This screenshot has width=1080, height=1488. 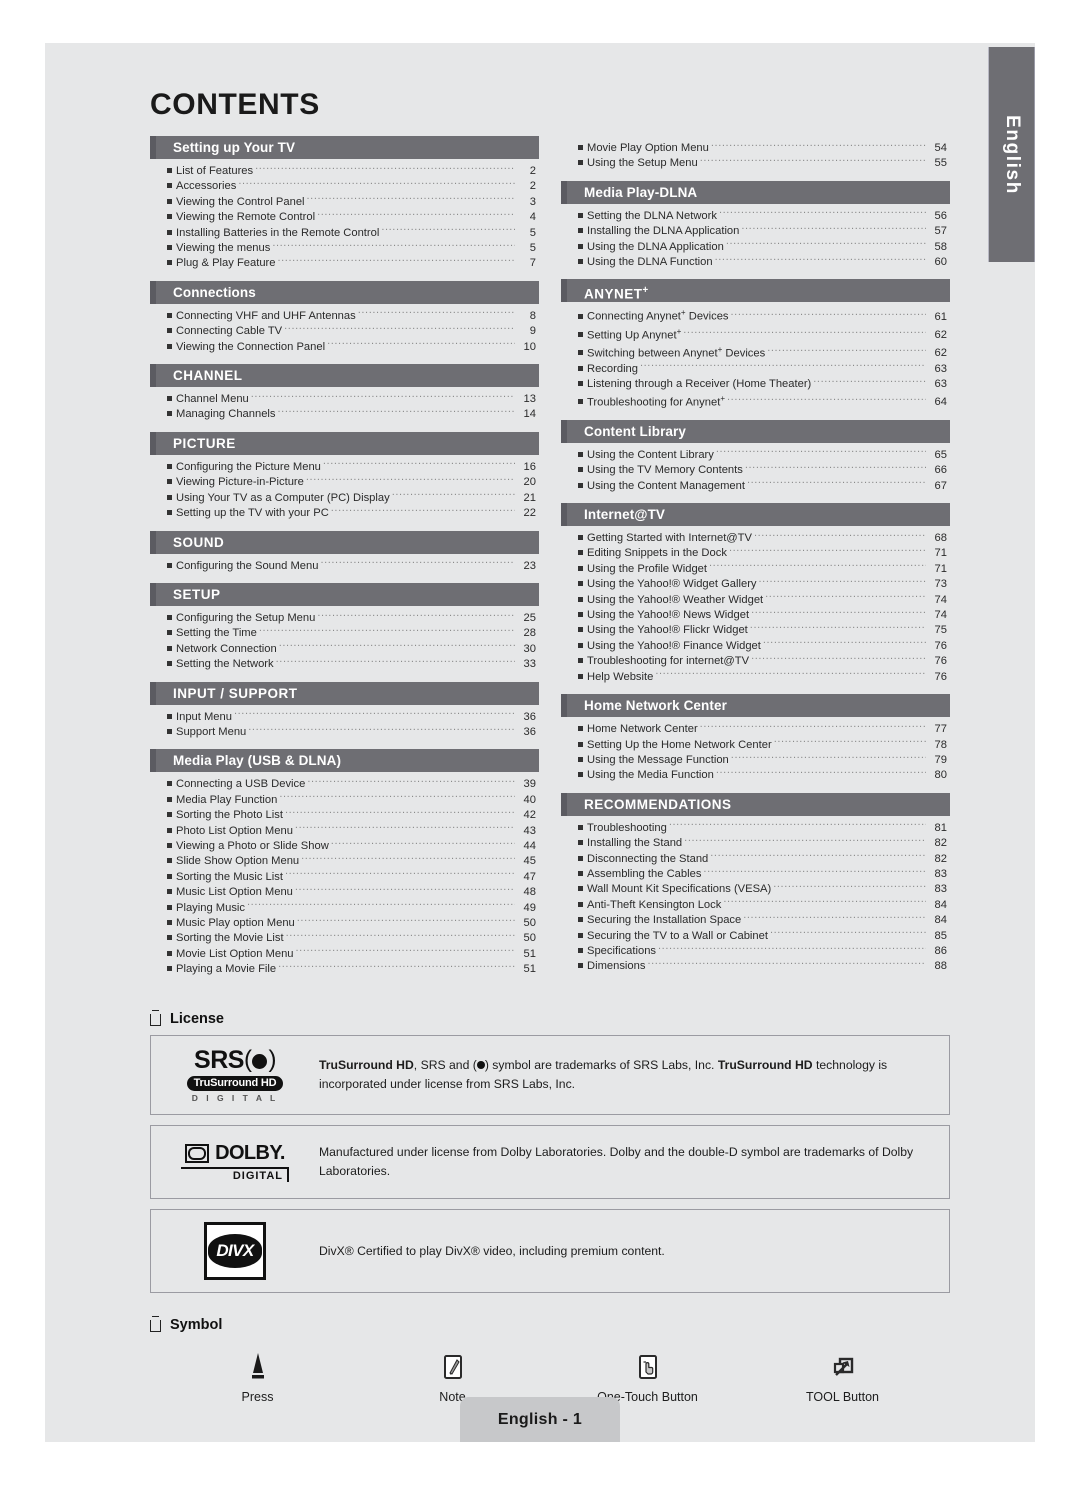 I want to click on toc-entry: Viewing the Remote Control 4, so click(x=344, y=216).